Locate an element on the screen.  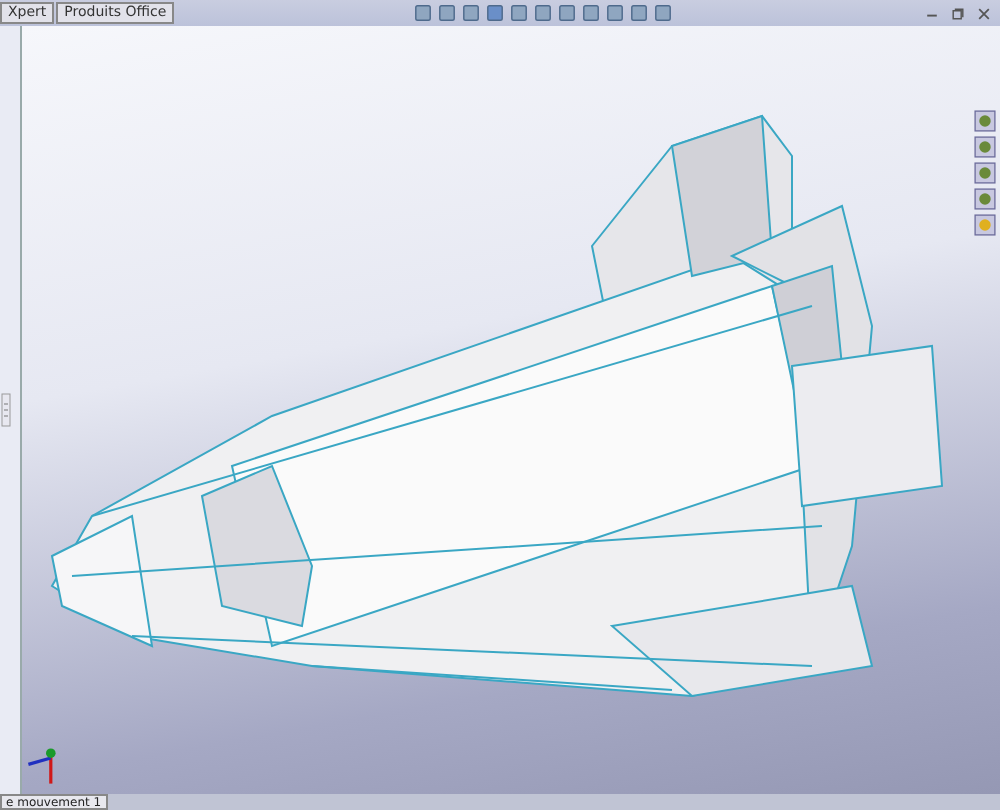
restore-icon is located at coordinates (958, 13).